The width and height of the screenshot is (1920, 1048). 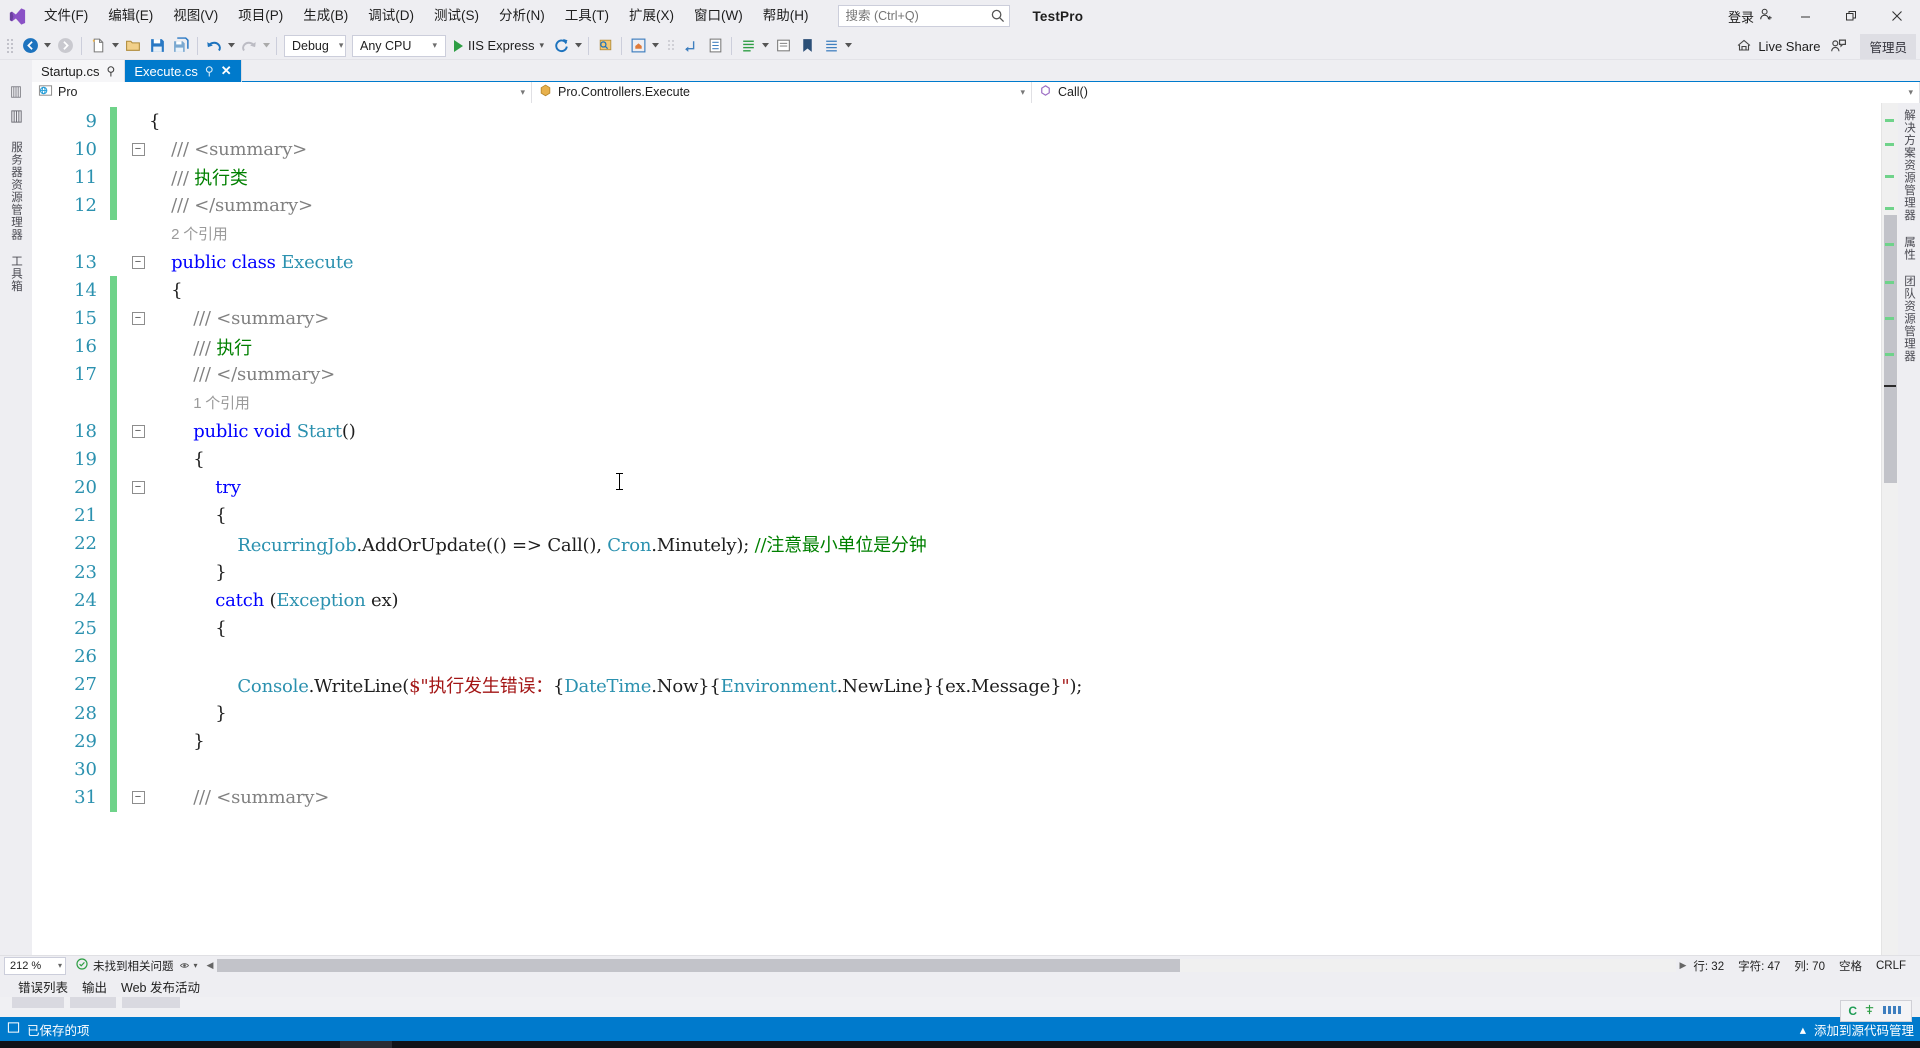 What do you see at coordinates (587, 16) in the screenshot?
I see `menu-tools: 工具(T)` at bounding box center [587, 16].